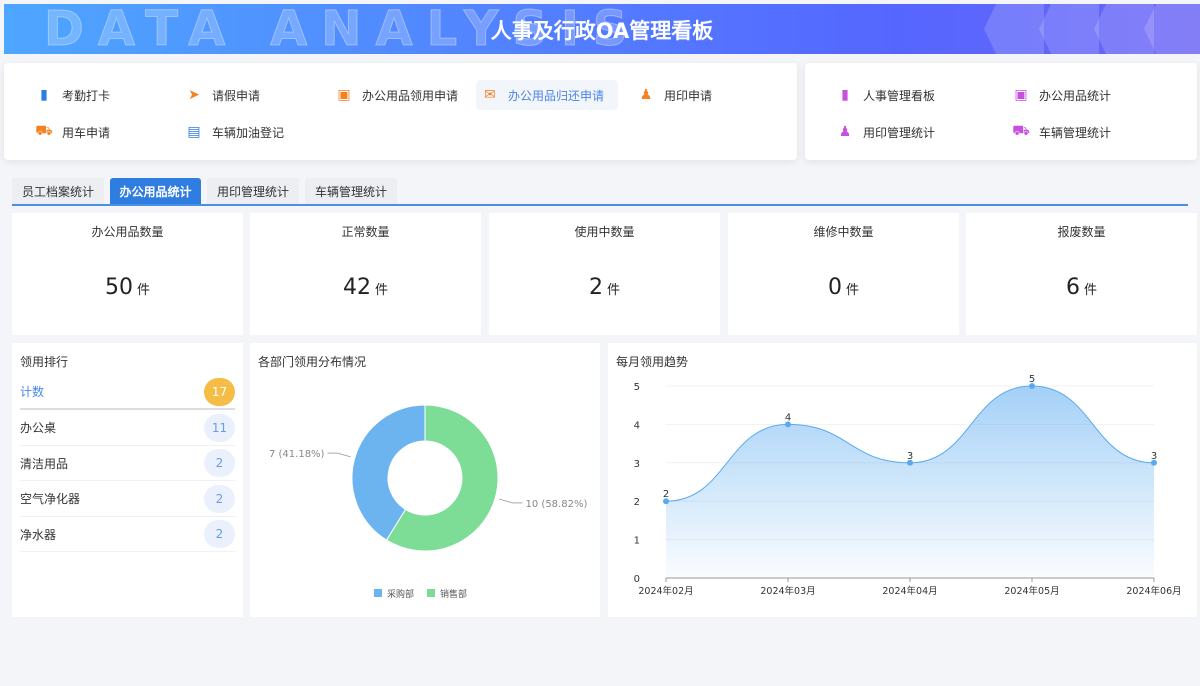 Image resolution: width=1200 pixels, height=686 pixels. Describe the element at coordinates (58, 191) in the screenshot. I see `tab-0: 员工档案统计` at that location.